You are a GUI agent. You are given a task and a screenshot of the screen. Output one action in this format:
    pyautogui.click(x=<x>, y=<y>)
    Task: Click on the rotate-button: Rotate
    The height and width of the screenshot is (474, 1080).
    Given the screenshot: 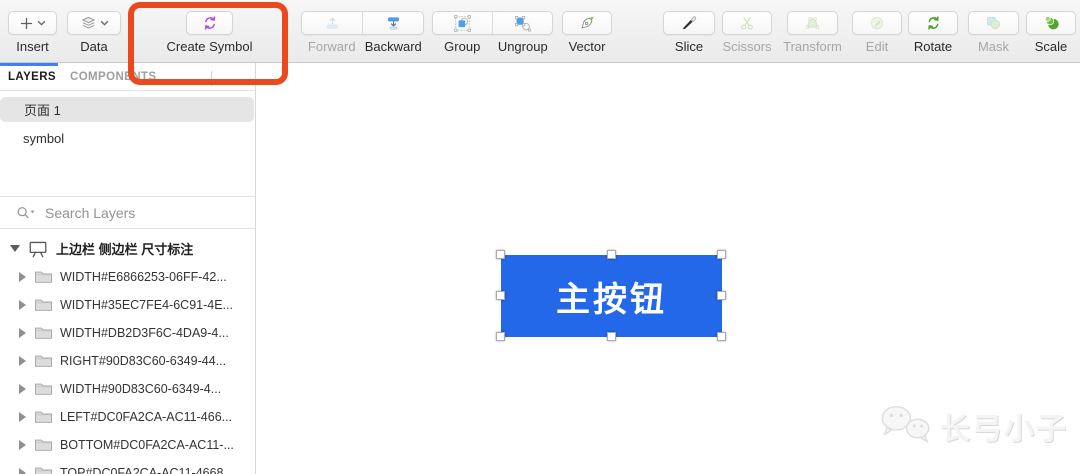 What is the action you would take?
    pyautogui.click(x=933, y=31)
    